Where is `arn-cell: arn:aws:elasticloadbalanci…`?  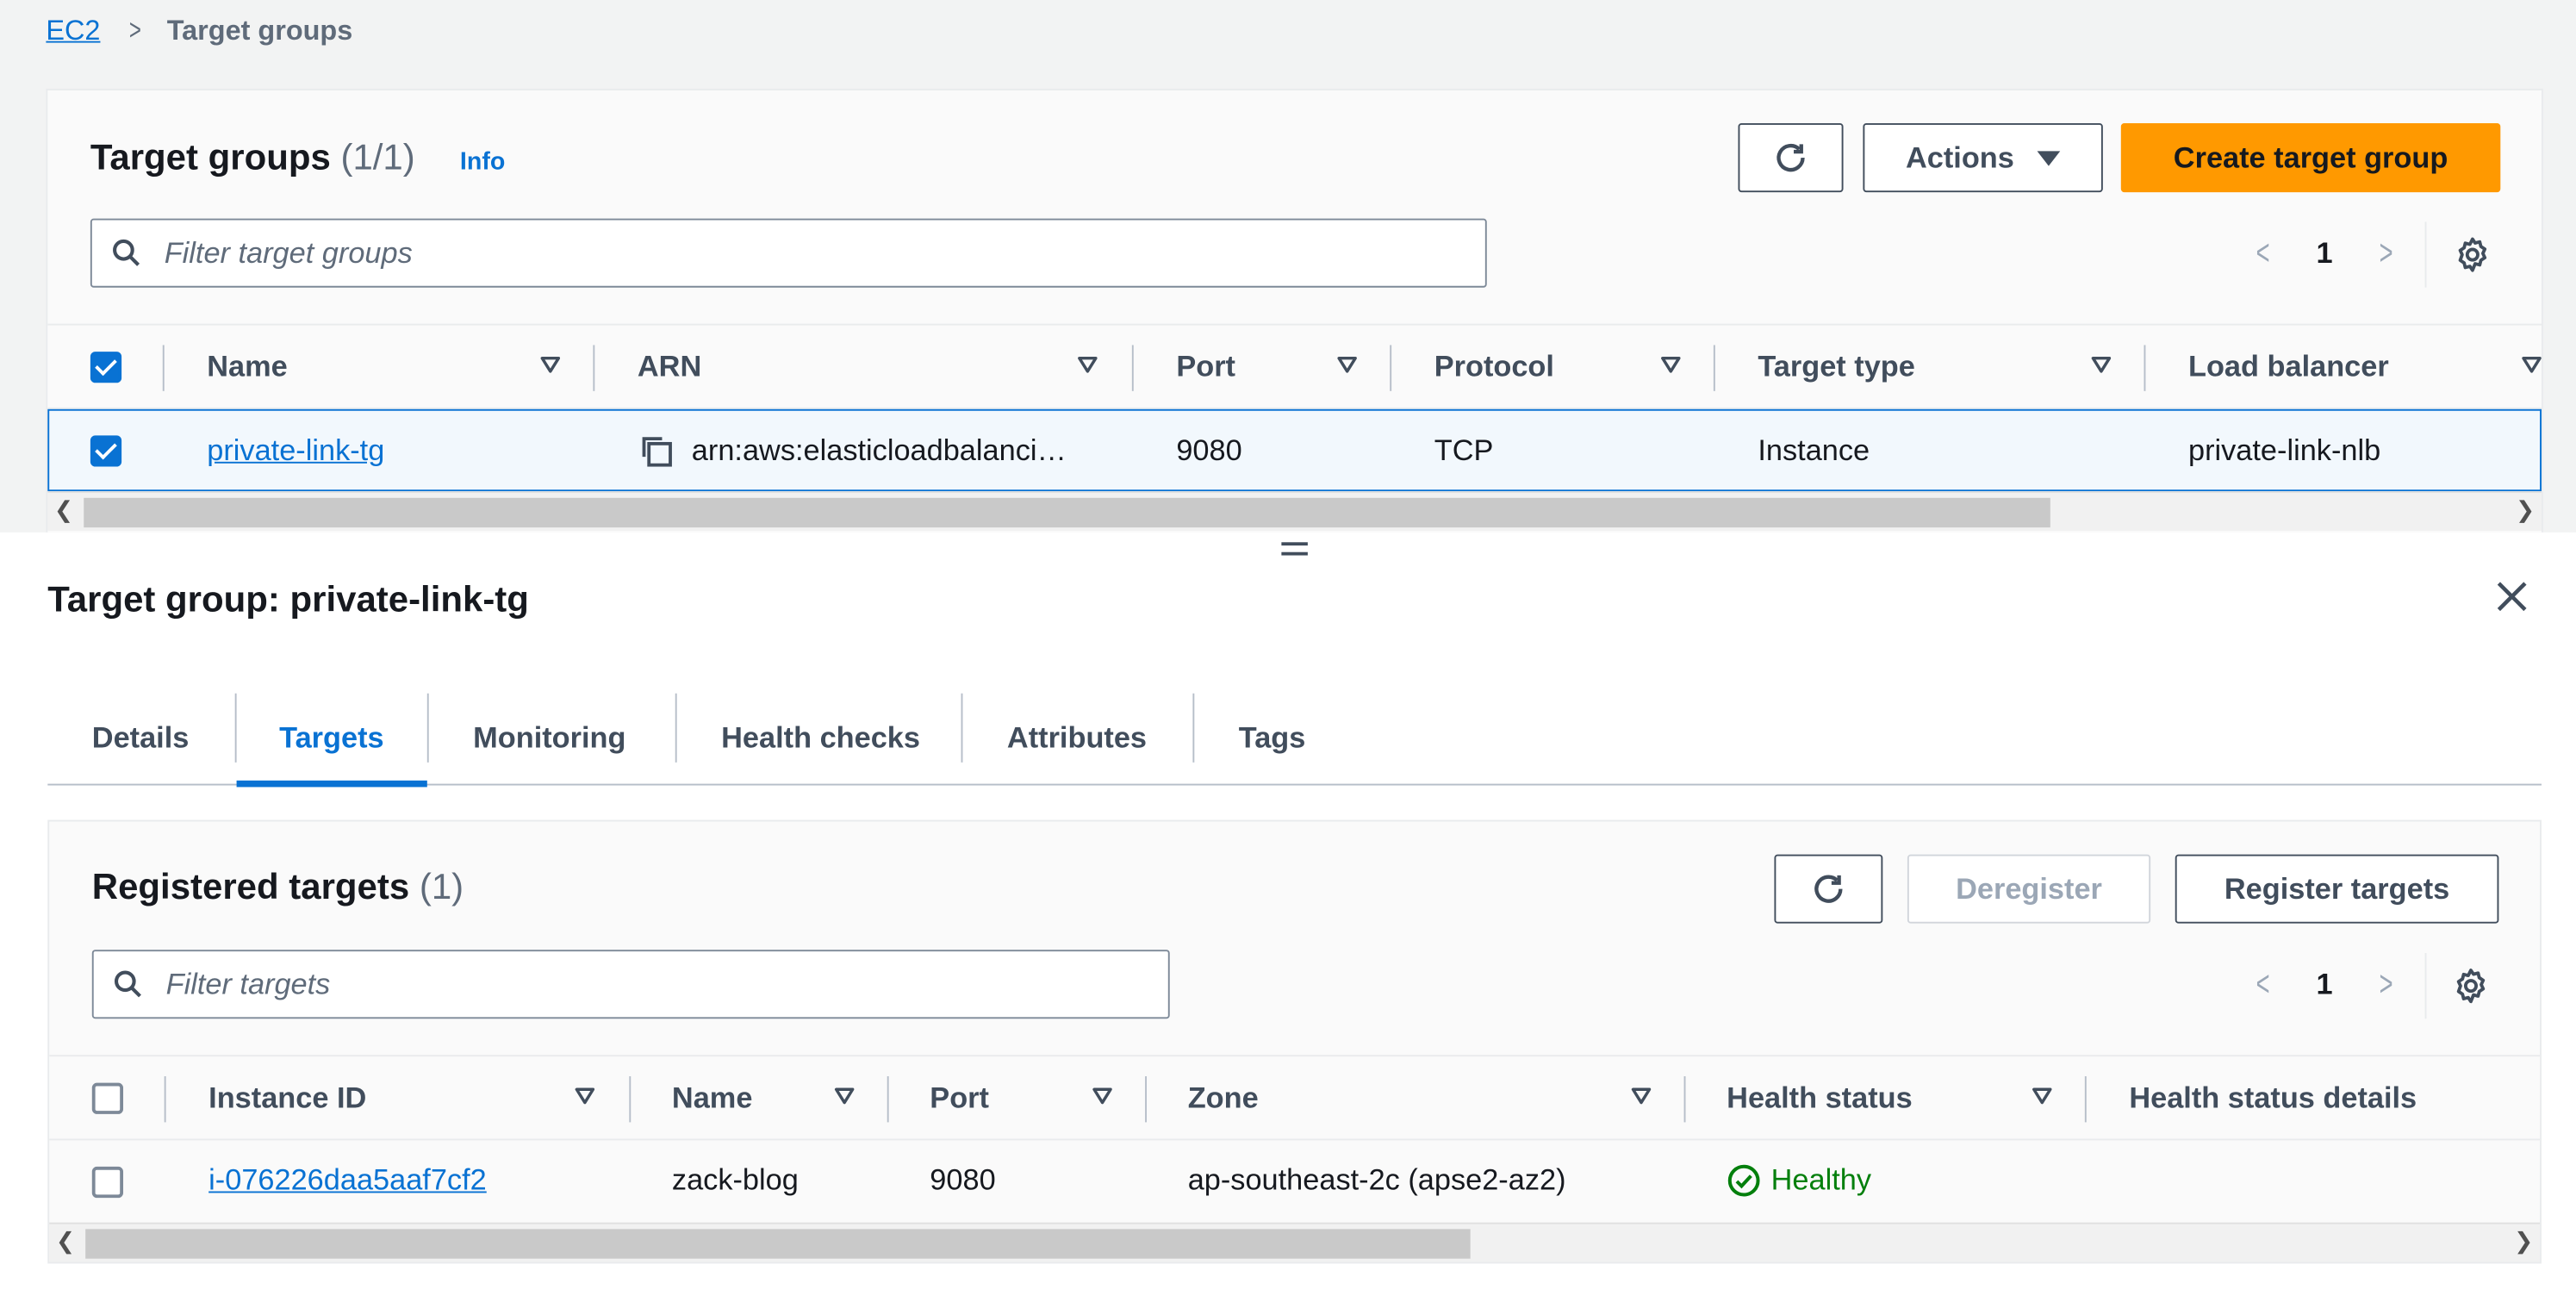 arn-cell: arn:aws:elasticloadbalanci… is located at coordinates (879, 450).